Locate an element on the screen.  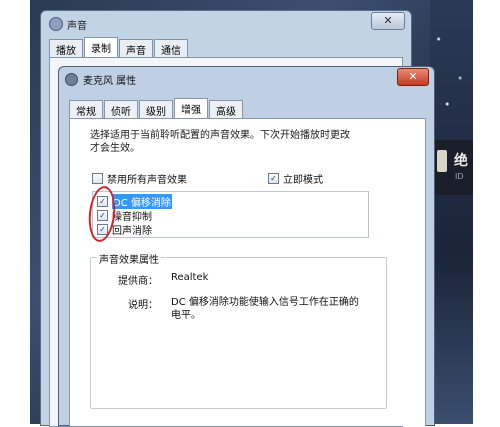
disable-all-label: 禁用所有声音效果 is located at coordinates (147, 180).